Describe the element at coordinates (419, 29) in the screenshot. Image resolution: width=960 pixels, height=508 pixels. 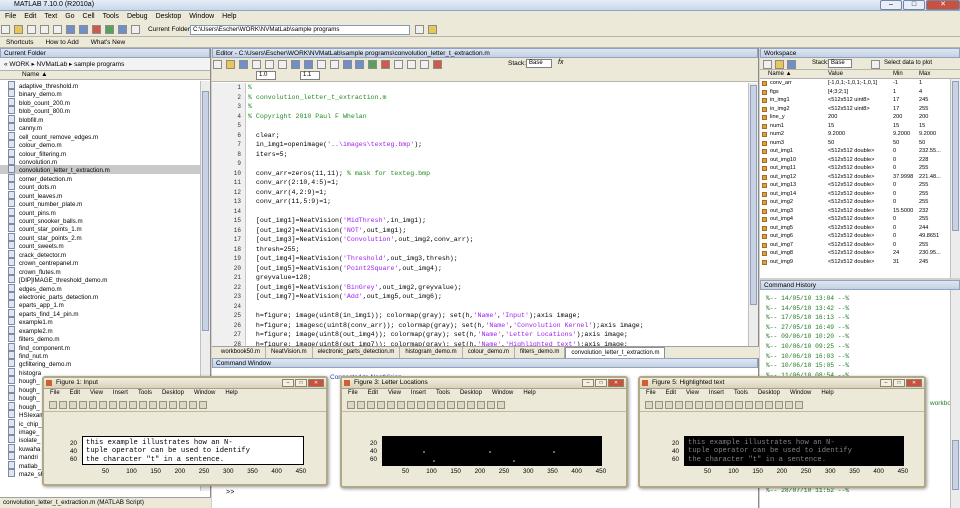
I see `dropdown-icon` at that location.